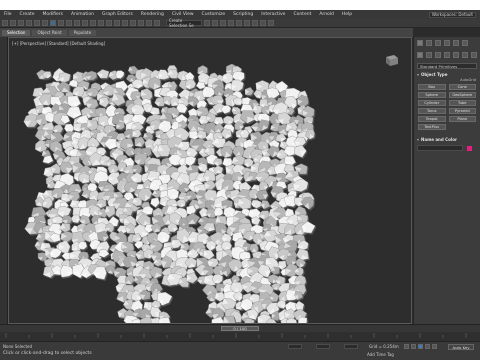  Describe the element at coordinates (117, 23) in the screenshot. I see `reference-coordinate-icon` at that location.